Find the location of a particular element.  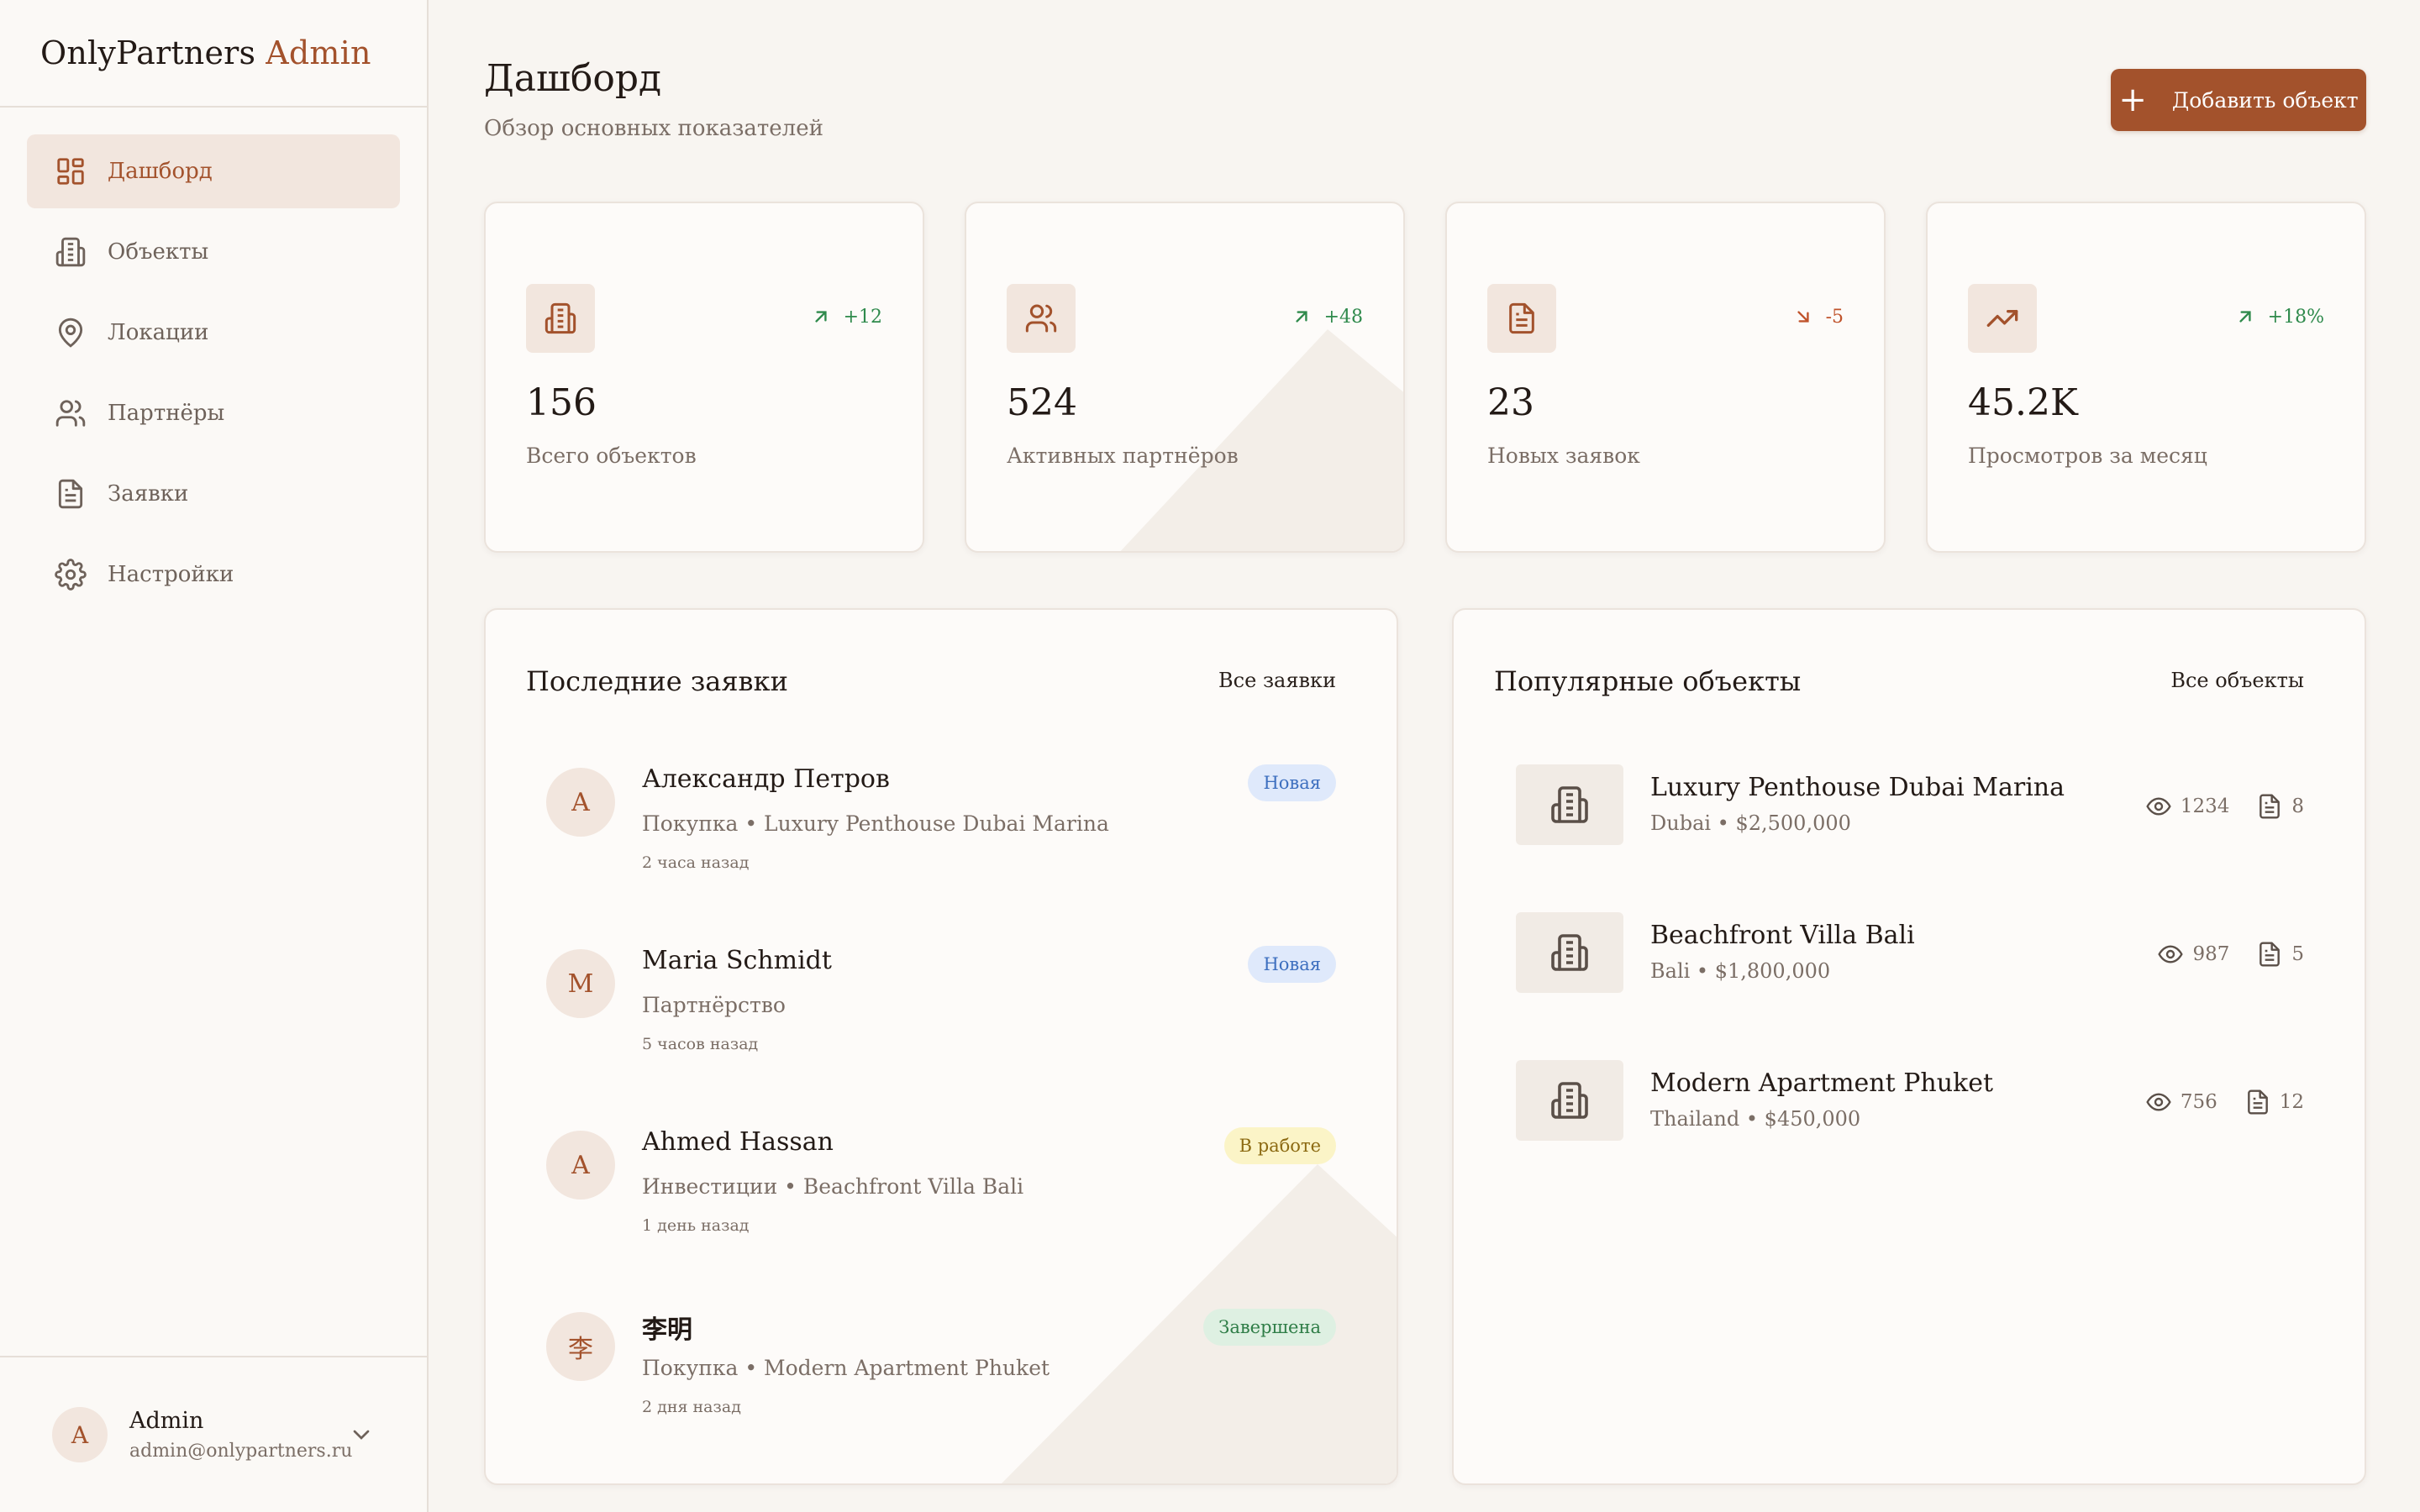

decor-shape is located at coordinates (1261, 440).